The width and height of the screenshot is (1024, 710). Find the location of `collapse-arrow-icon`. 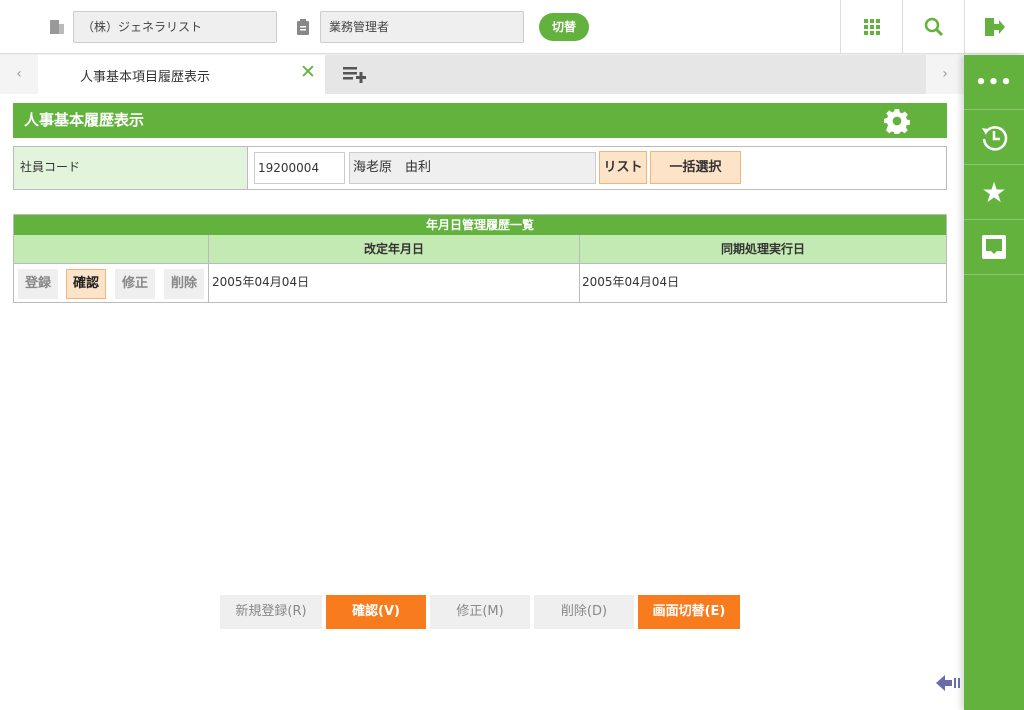

collapse-arrow-icon is located at coordinates (950, 683).